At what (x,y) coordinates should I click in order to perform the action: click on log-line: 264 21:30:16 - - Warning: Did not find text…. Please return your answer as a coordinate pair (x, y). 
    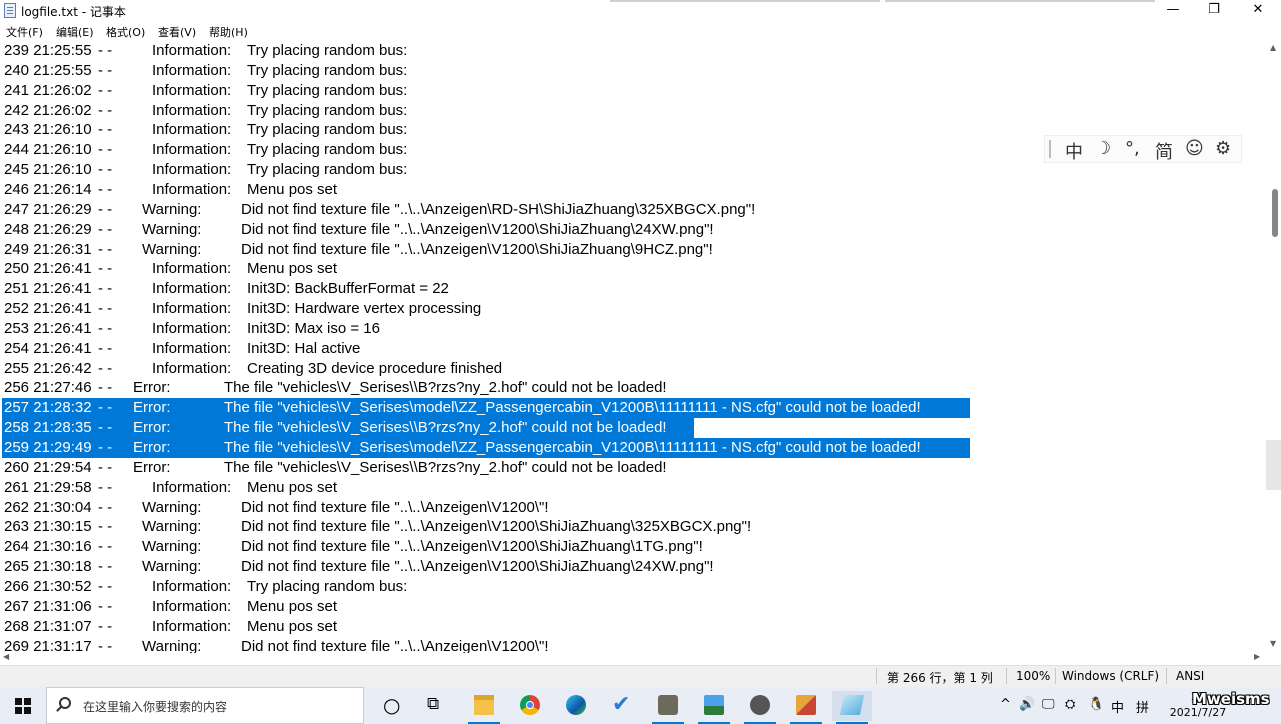
    Looking at the image, I should click on (634, 547).